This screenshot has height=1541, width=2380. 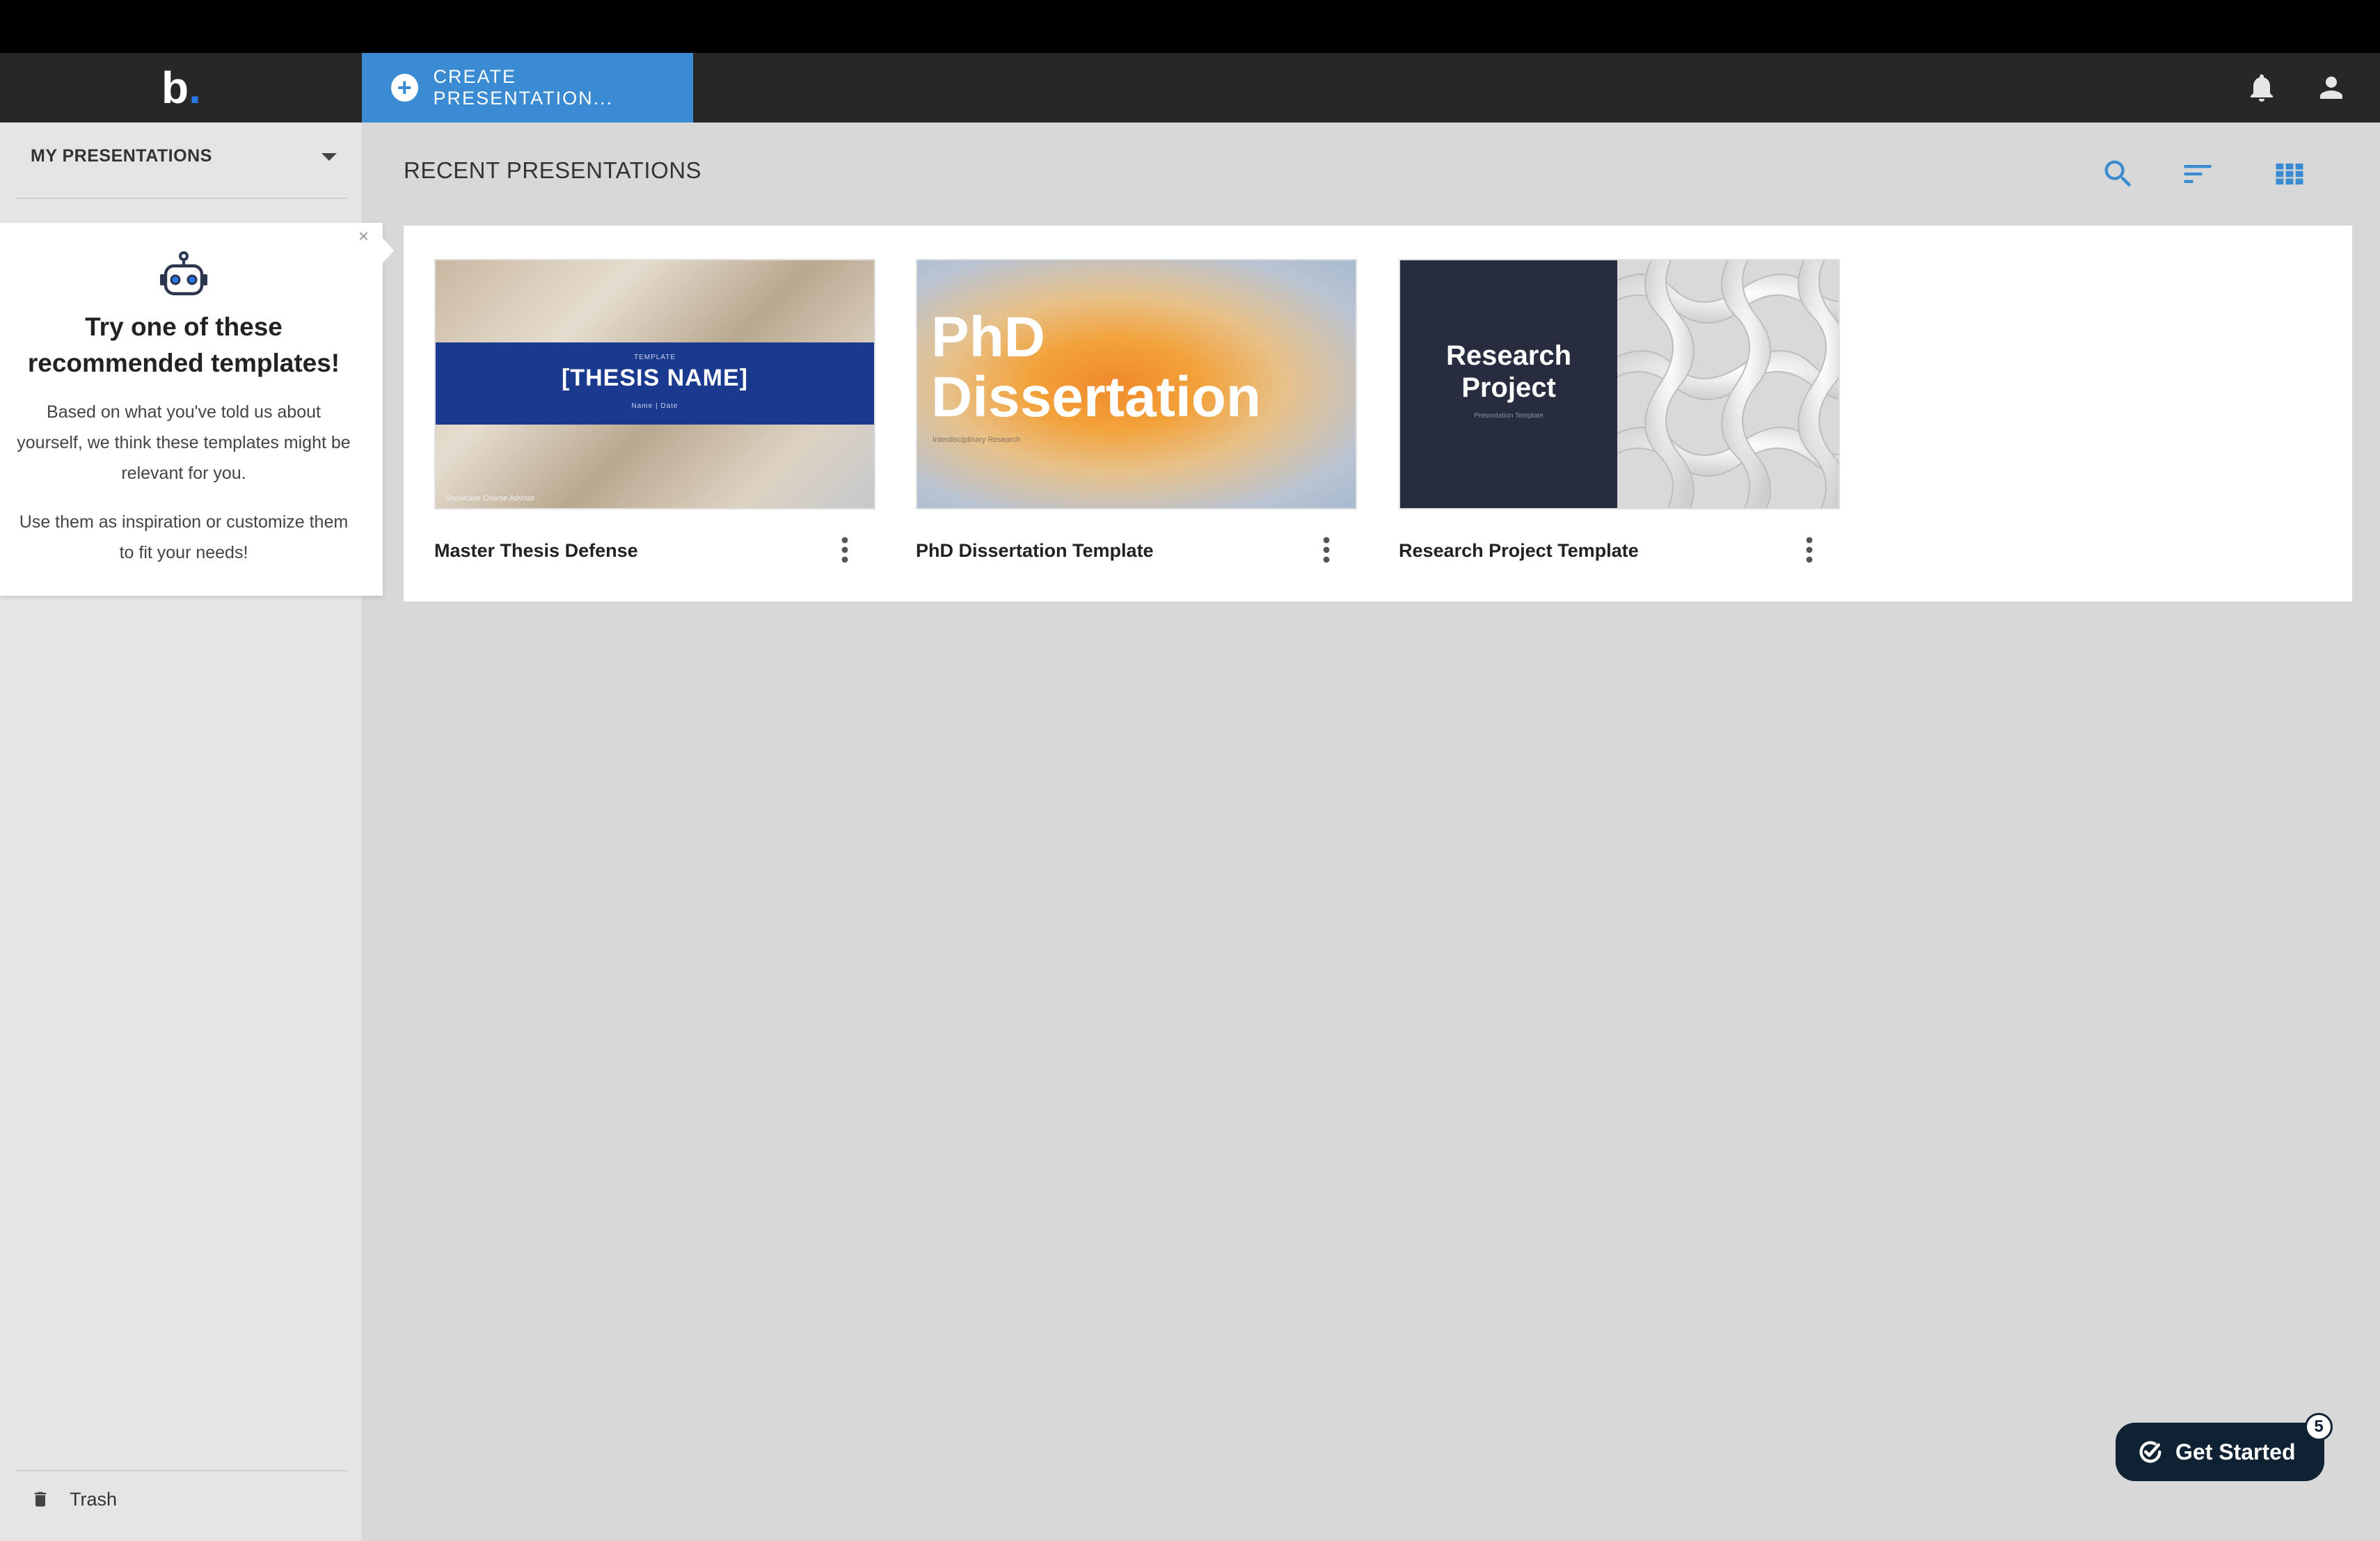 I want to click on top-strip, so click(x=1190, y=26).